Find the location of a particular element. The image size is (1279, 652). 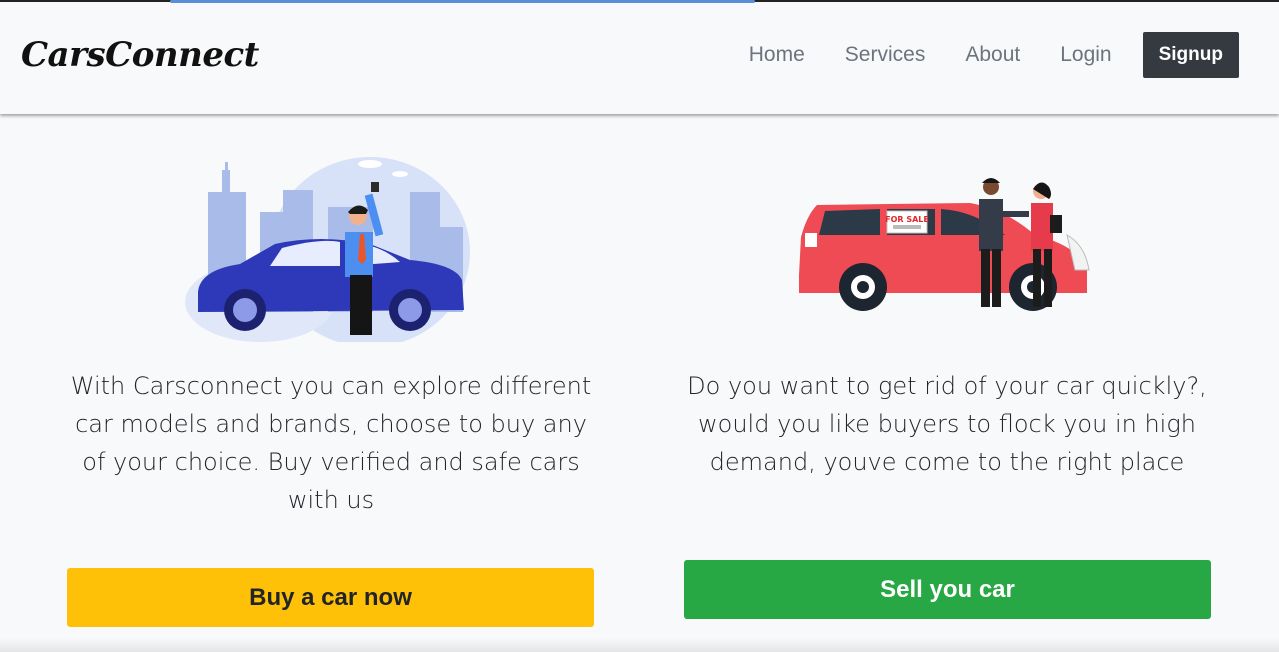

bottom-shadow is located at coordinates (639, 645).